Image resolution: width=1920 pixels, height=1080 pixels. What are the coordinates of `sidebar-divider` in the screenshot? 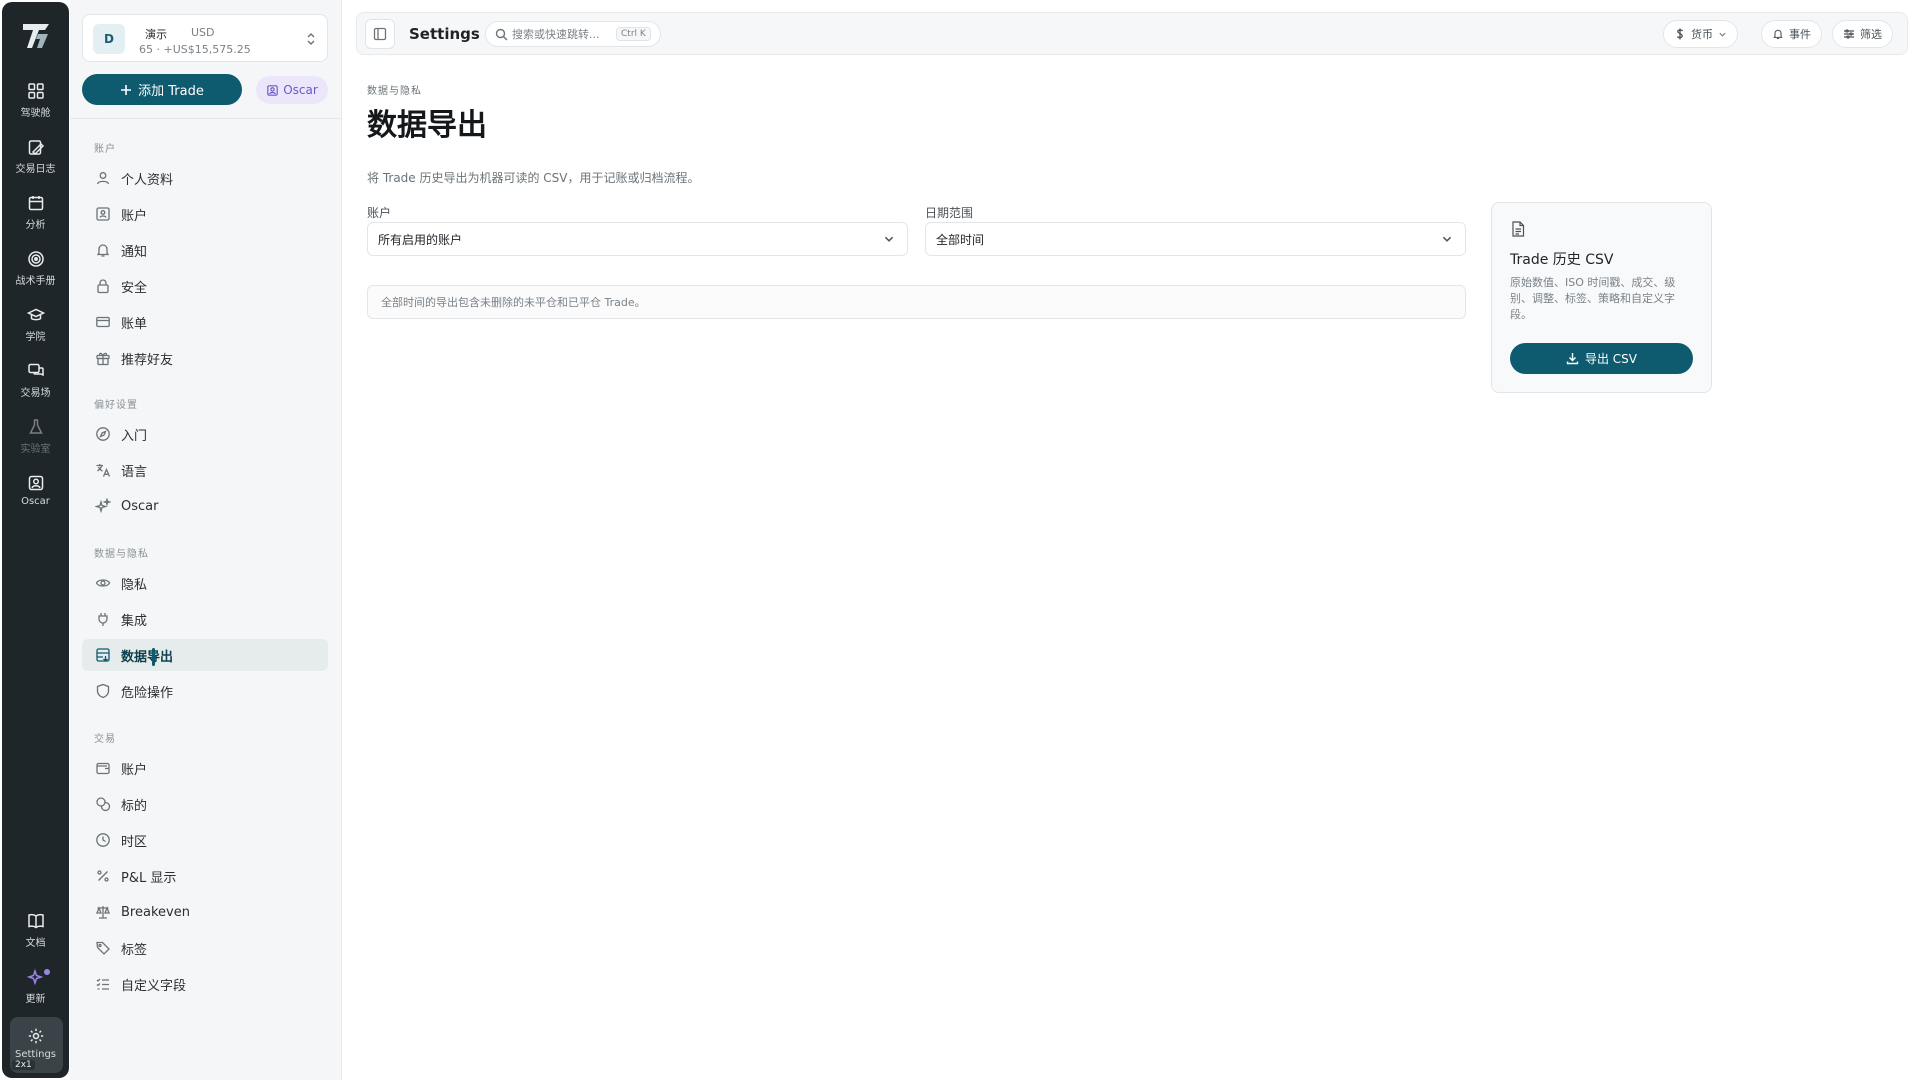 It's located at (206, 118).